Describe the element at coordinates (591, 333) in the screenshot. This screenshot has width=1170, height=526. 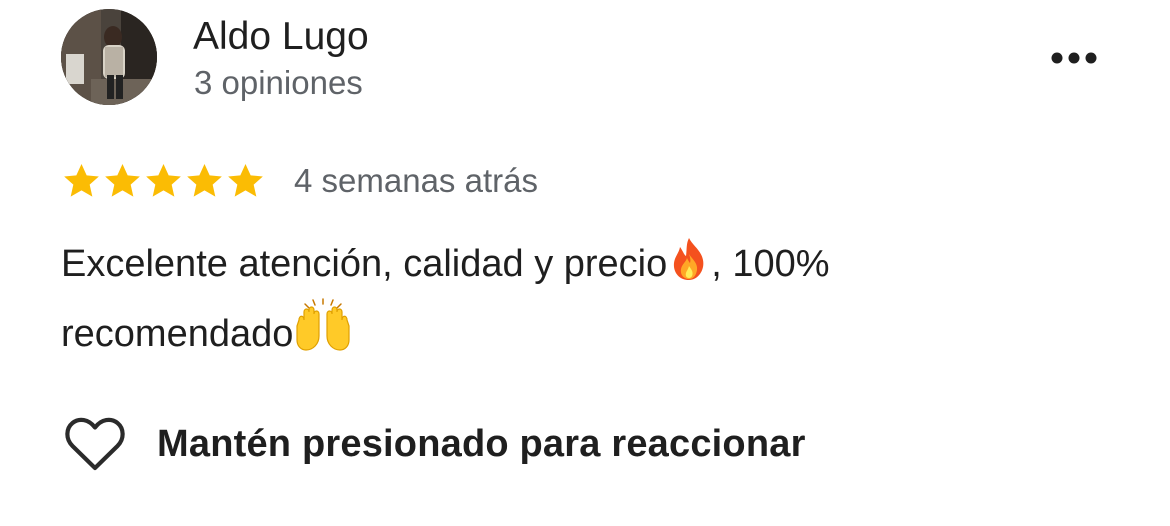
I see `review-text-line-2: recomendado` at that location.